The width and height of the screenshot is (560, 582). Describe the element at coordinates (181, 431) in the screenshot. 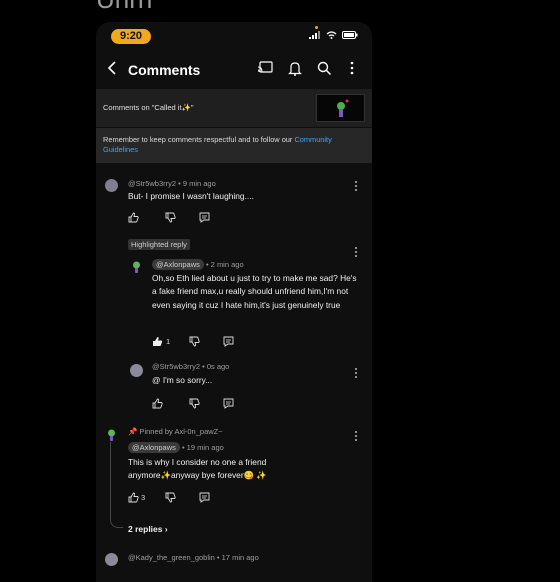

I see `pinned-by-text: Pinned by Axl-0n_pawZ~` at that location.